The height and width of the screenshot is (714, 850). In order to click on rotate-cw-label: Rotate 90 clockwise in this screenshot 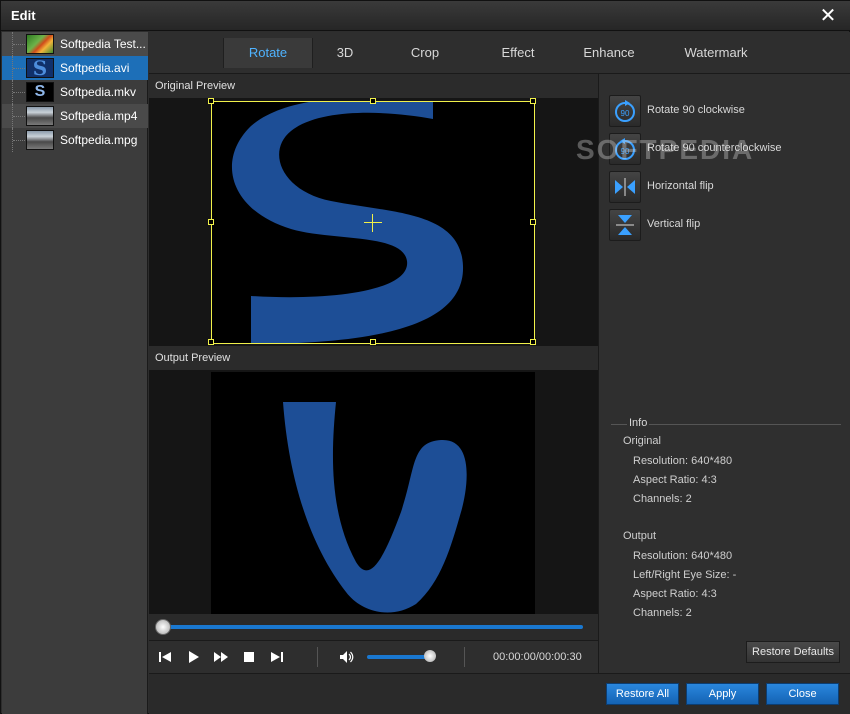, I will do `click(696, 110)`.